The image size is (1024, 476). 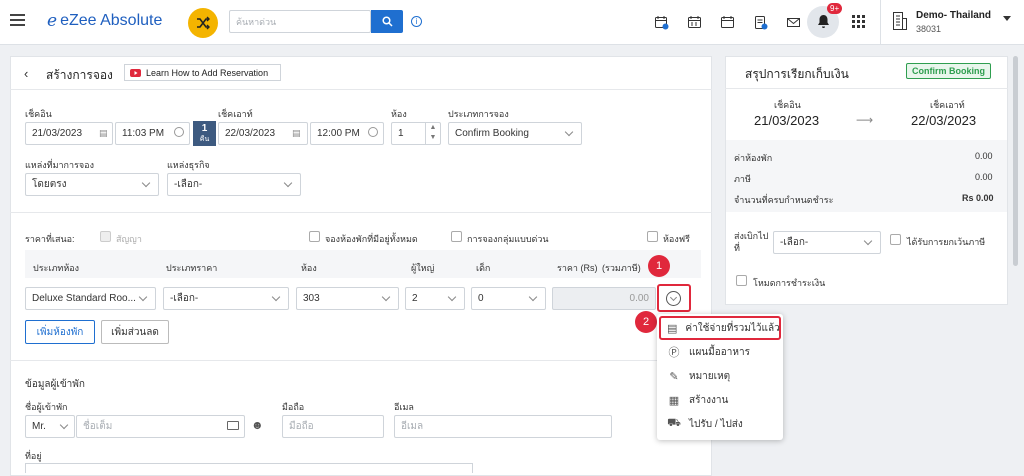 I want to click on rate-offer-label: ราคาที่เสนอ:, so click(x=50, y=239).